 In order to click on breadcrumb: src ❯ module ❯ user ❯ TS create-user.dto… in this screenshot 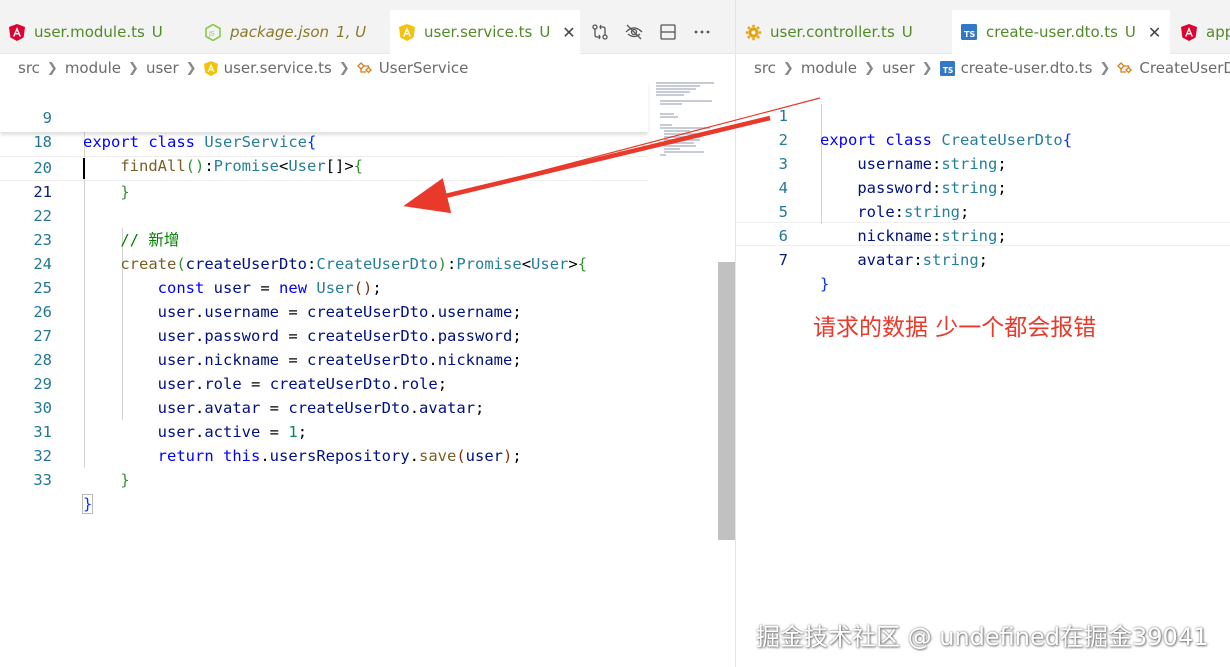, I will do `click(983, 68)`.